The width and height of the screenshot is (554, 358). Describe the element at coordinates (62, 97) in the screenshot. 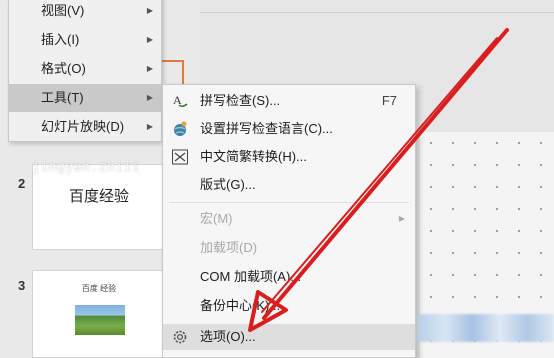

I see `menu-item-label: 工具(T)` at that location.